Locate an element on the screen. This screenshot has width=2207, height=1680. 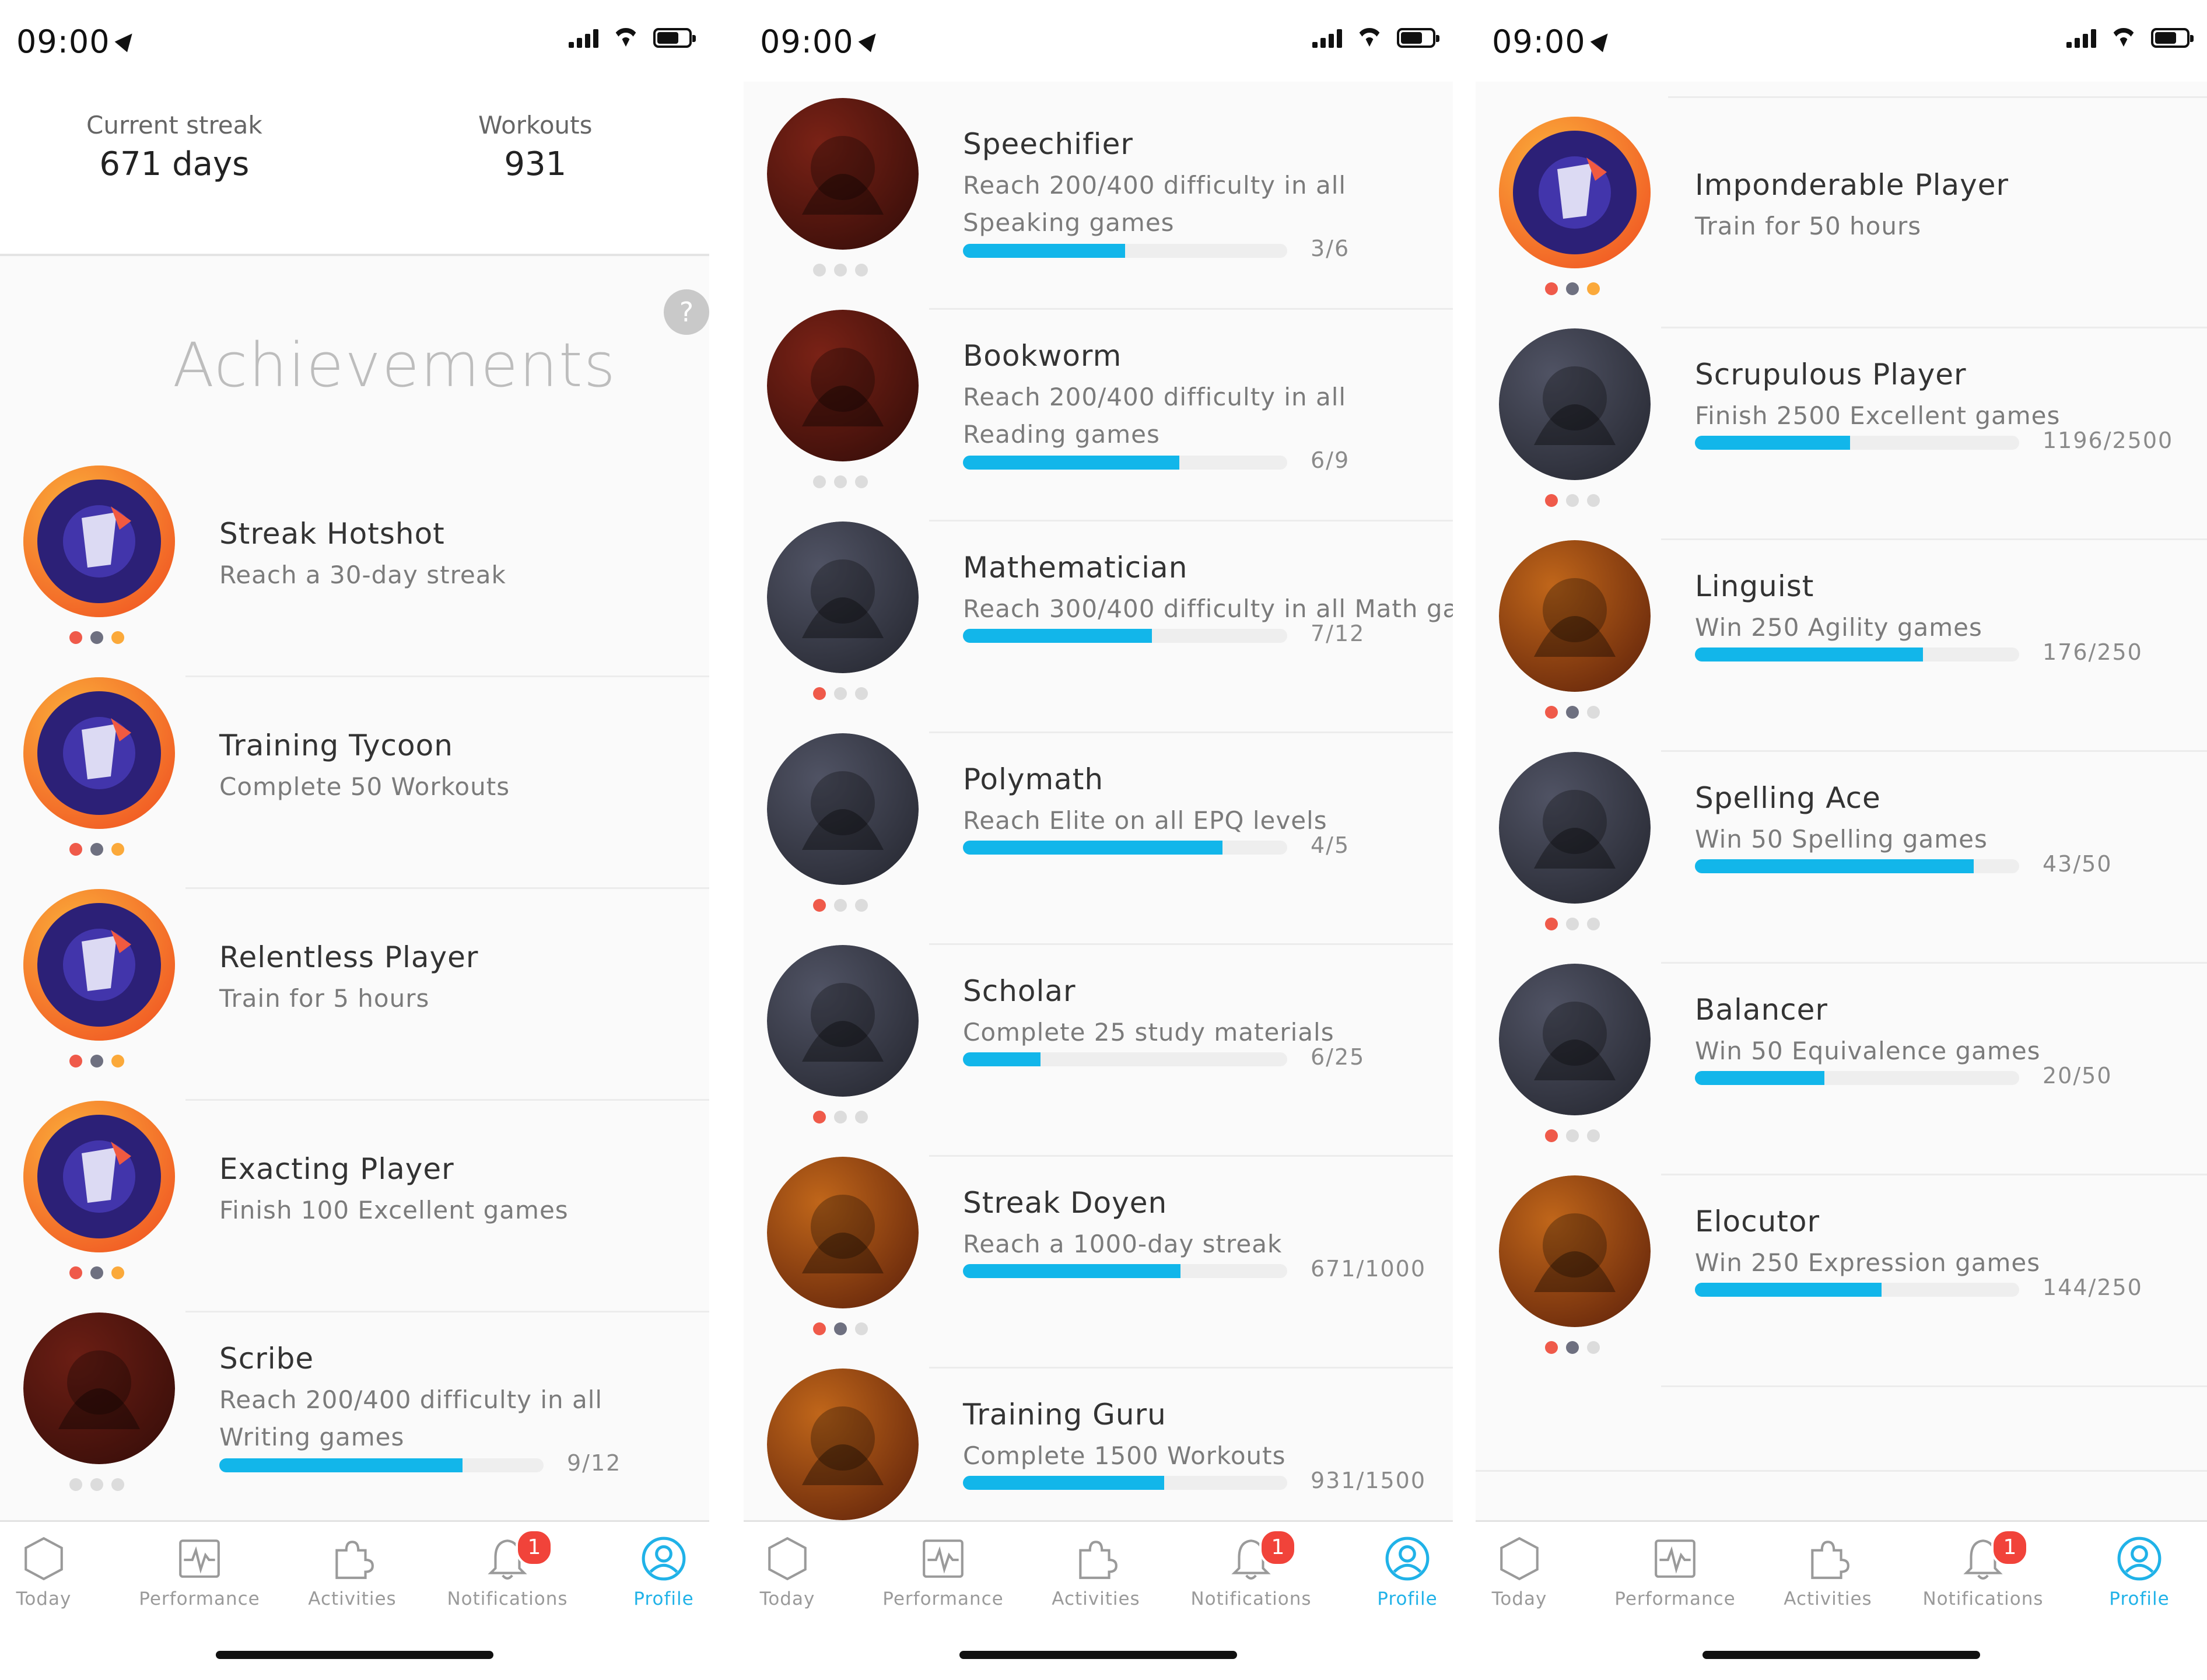
achievement-row: Scholar Complete 25 study materials 6/25 is located at coordinates (1099, 1051).